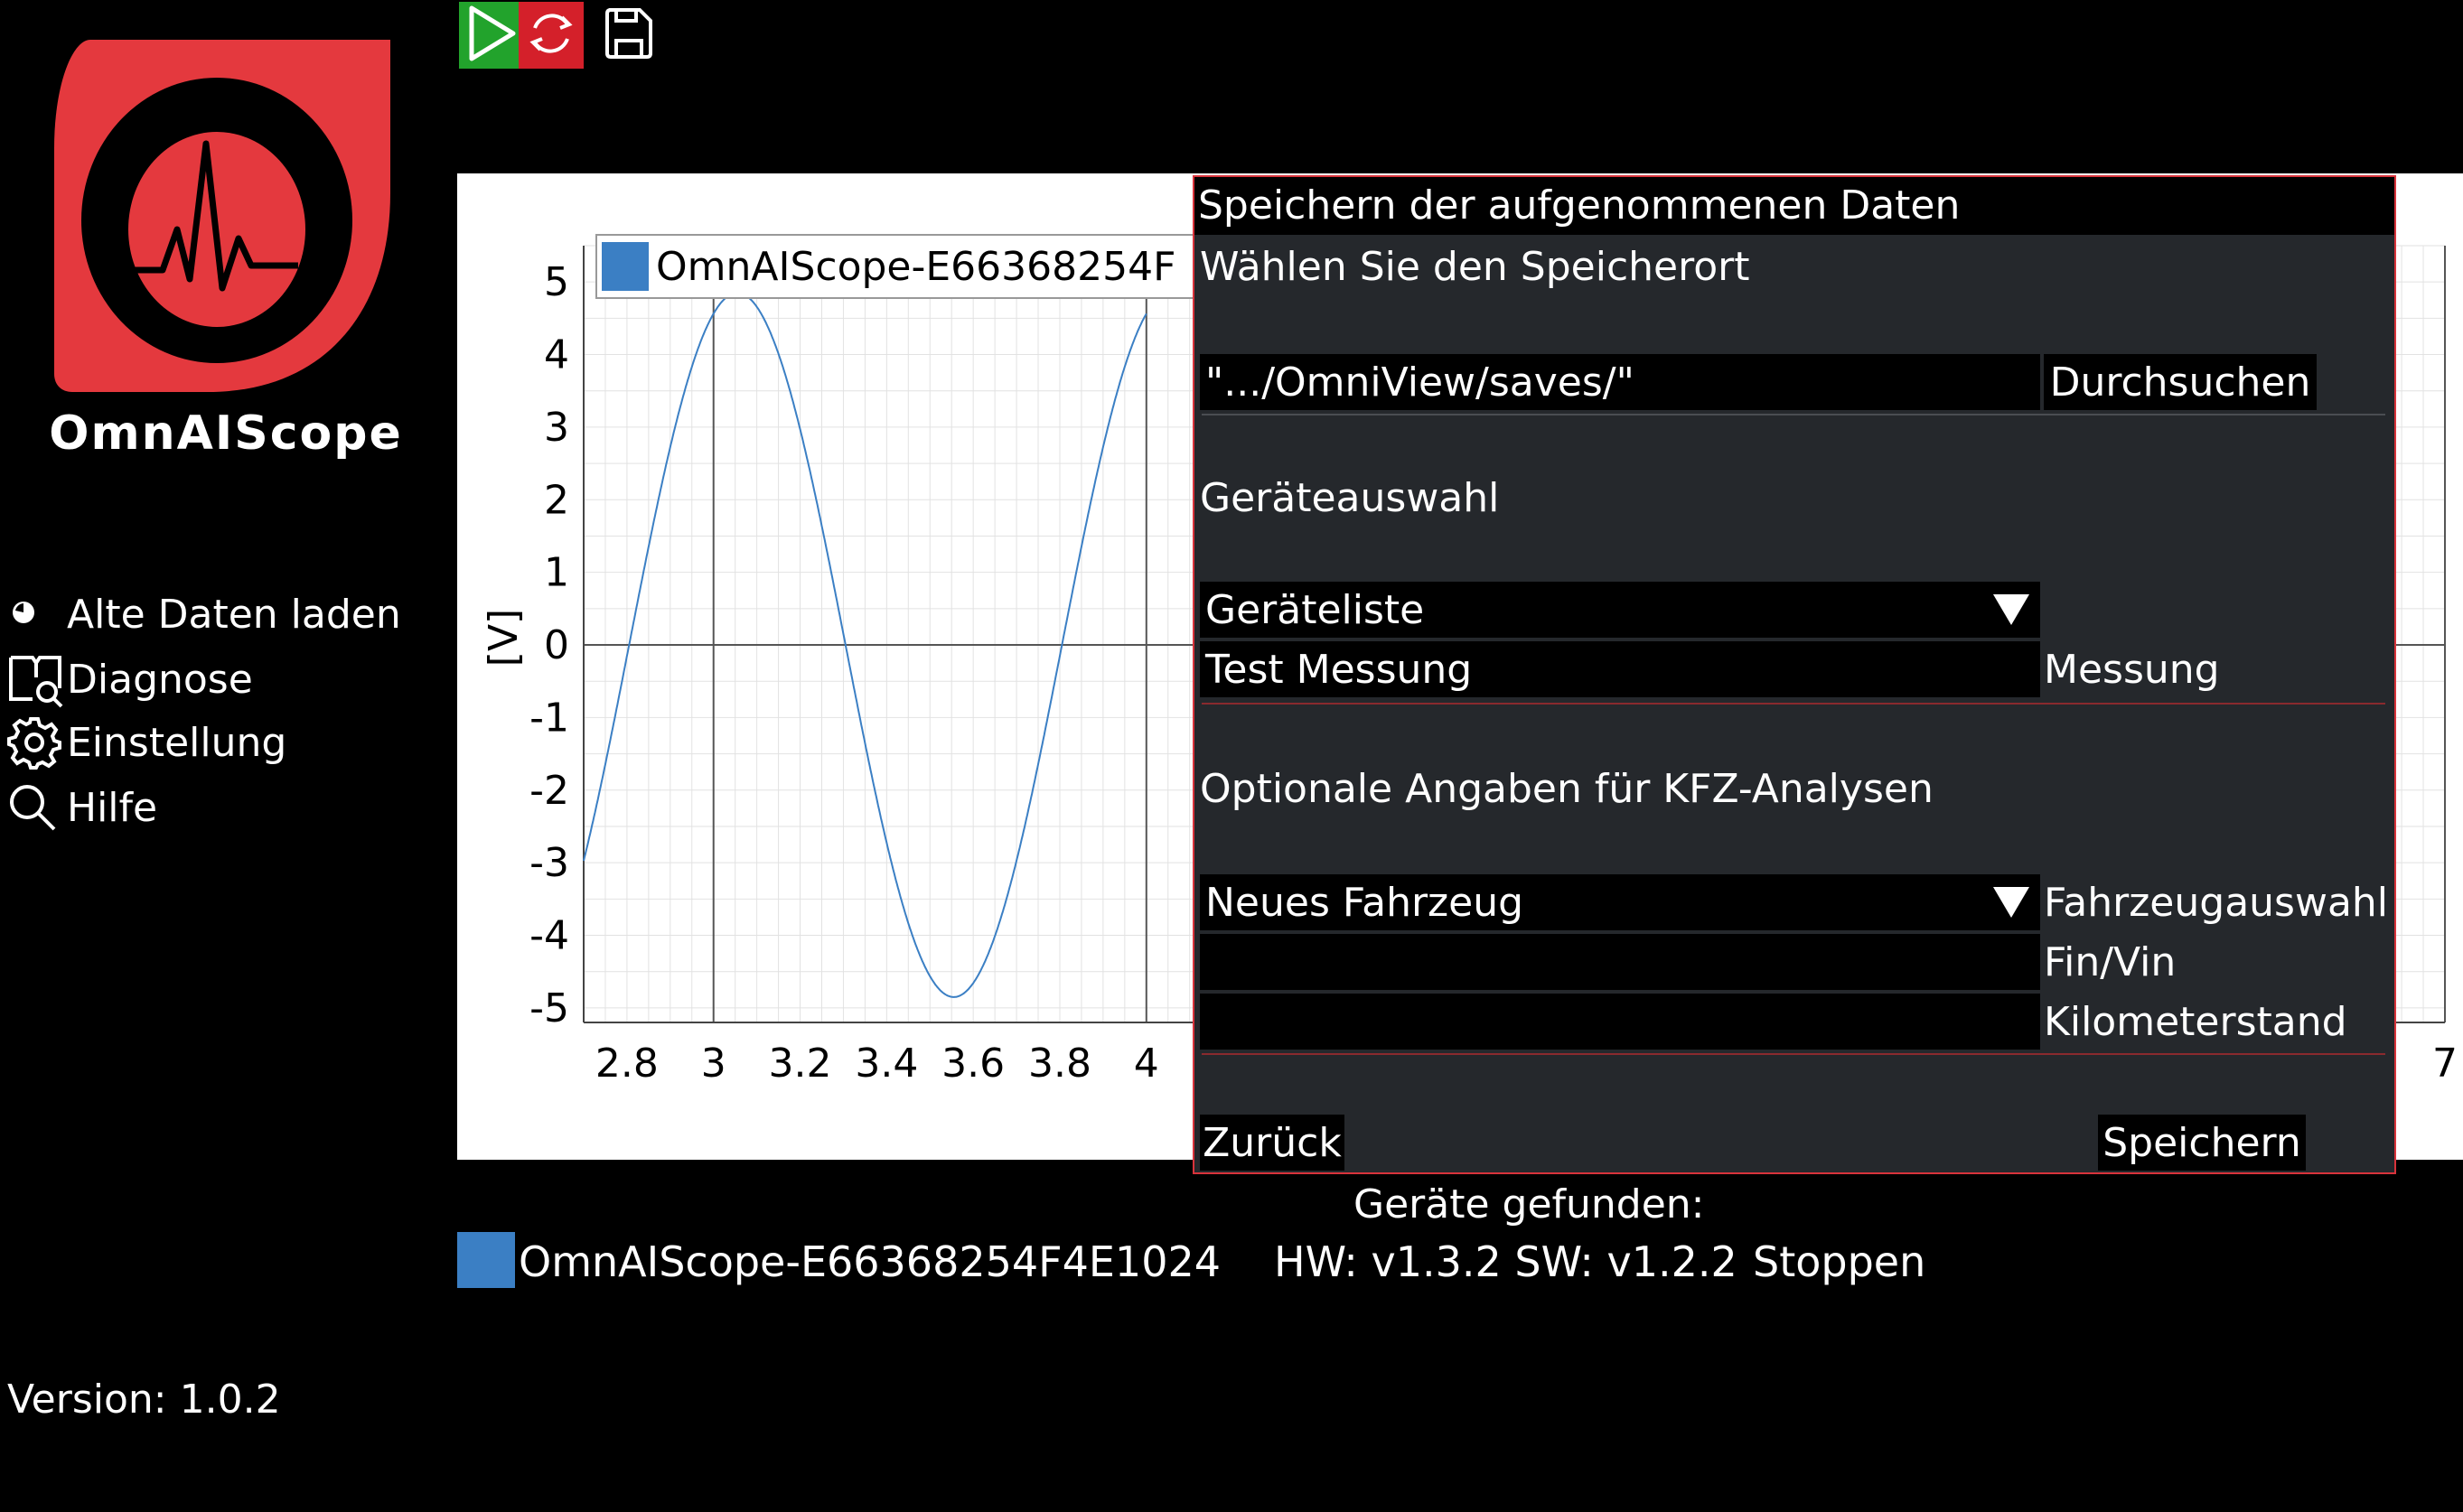 This screenshot has height=1512, width=2463. What do you see at coordinates (1620, 669) in the screenshot?
I see `measurement-name-field: Test Messung` at bounding box center [1620, 669].